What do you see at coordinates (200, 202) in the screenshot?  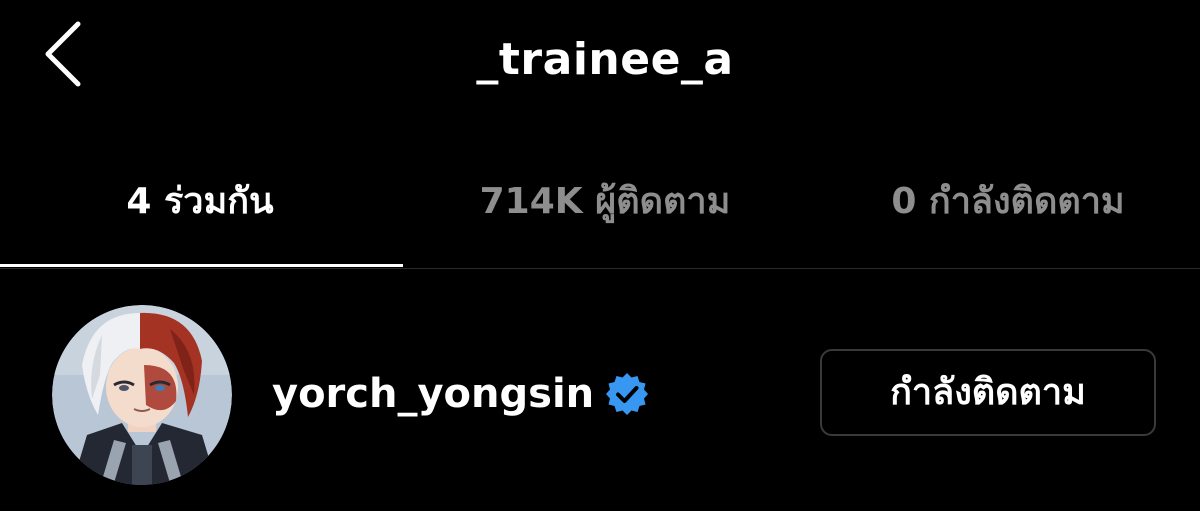 I see `tab-mutual: 4 ร่วมกัน` at bounding box center [200, 202].